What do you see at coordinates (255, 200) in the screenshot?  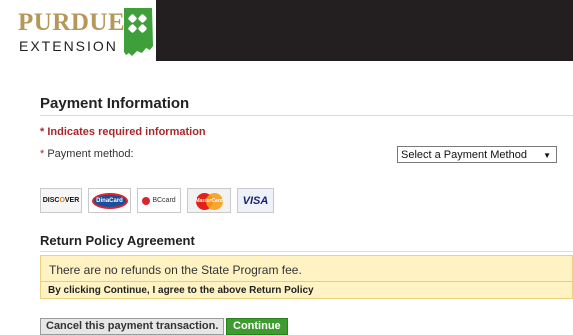 I see `visa-card-icon: VISA` at bounding box center [255, 200].